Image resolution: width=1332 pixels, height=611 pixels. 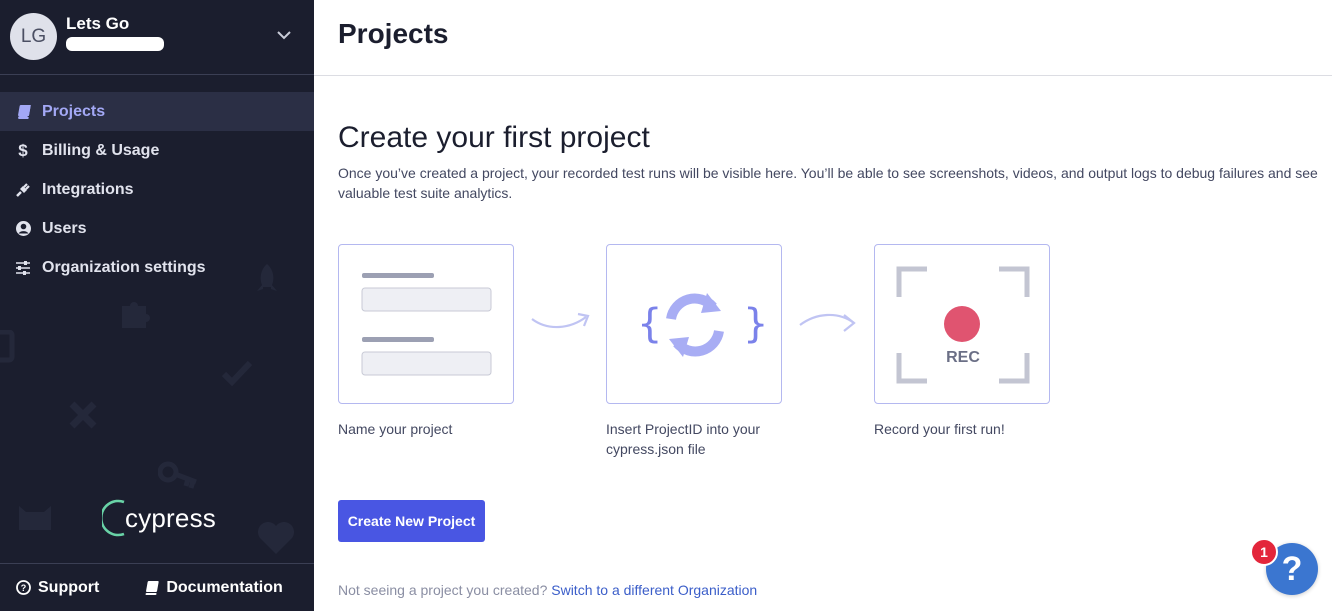 I want to click on cypress-logo: cypress, so click(x=159, y=518).